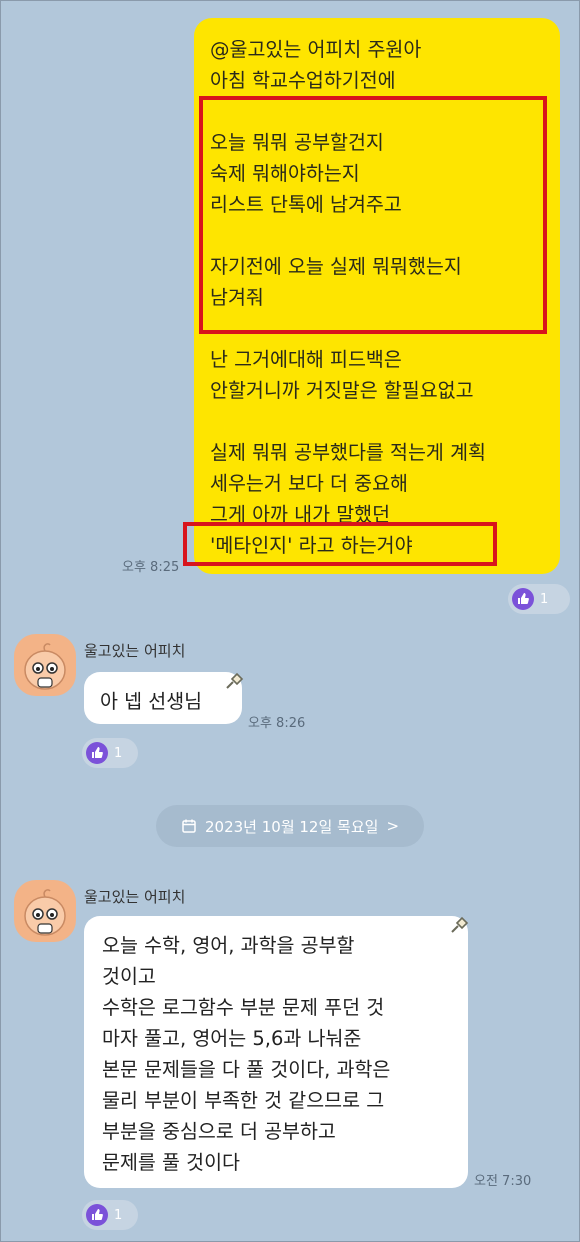 The height and width of the screenshot is (1242, 580). Describe the element at coordinates (219, 1131) in the screenshot. I see `message-line: 부분을 중심으로 더 공부하고` at that location.